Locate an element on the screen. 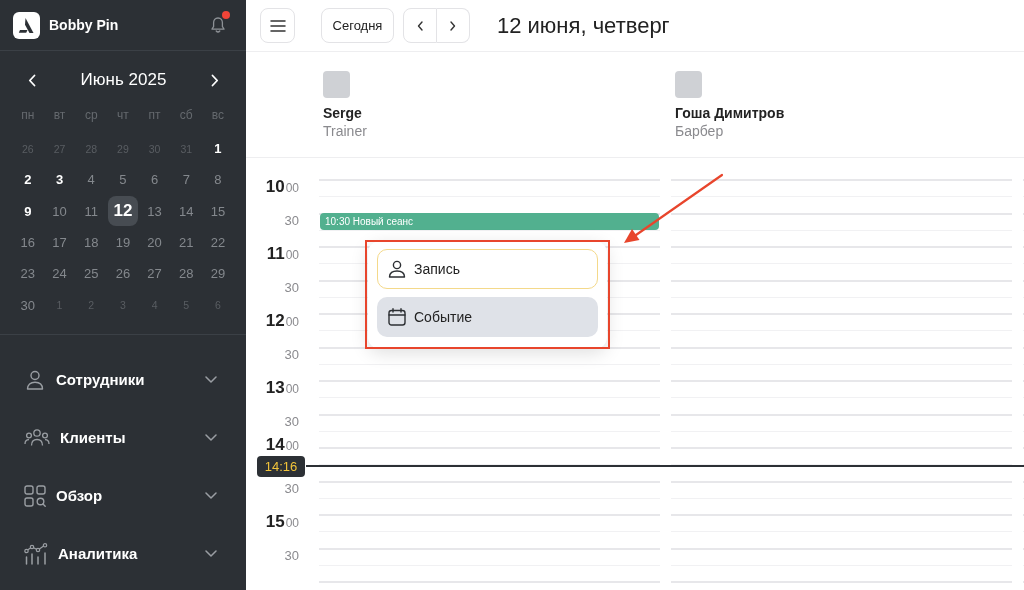 The width and height of the screenshot is (1024, 590). analytics-icon is located at coordinates (36, 553).